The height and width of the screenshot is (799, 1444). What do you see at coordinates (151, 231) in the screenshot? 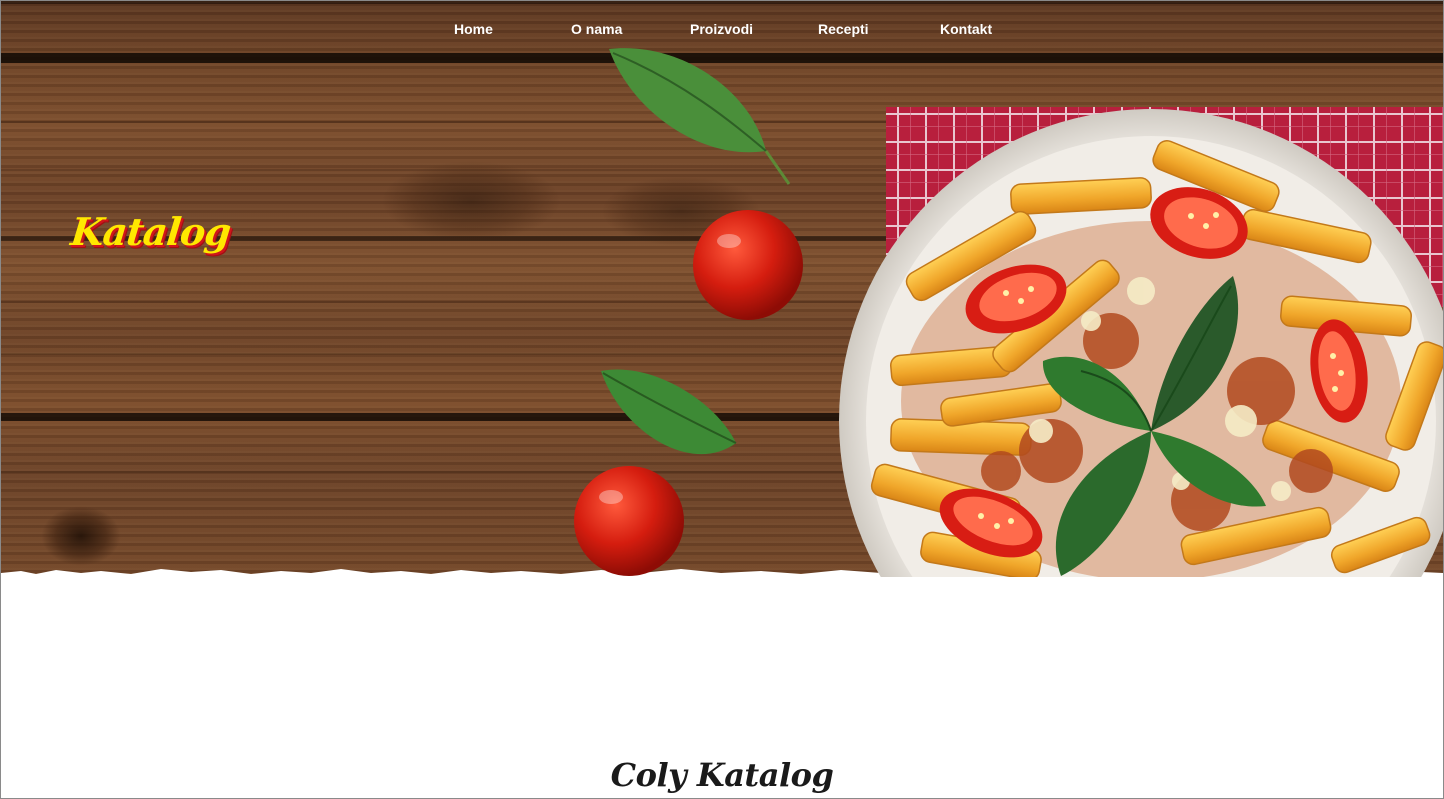
I see `site-logo: Katalog` at bounding box center [151, 231].